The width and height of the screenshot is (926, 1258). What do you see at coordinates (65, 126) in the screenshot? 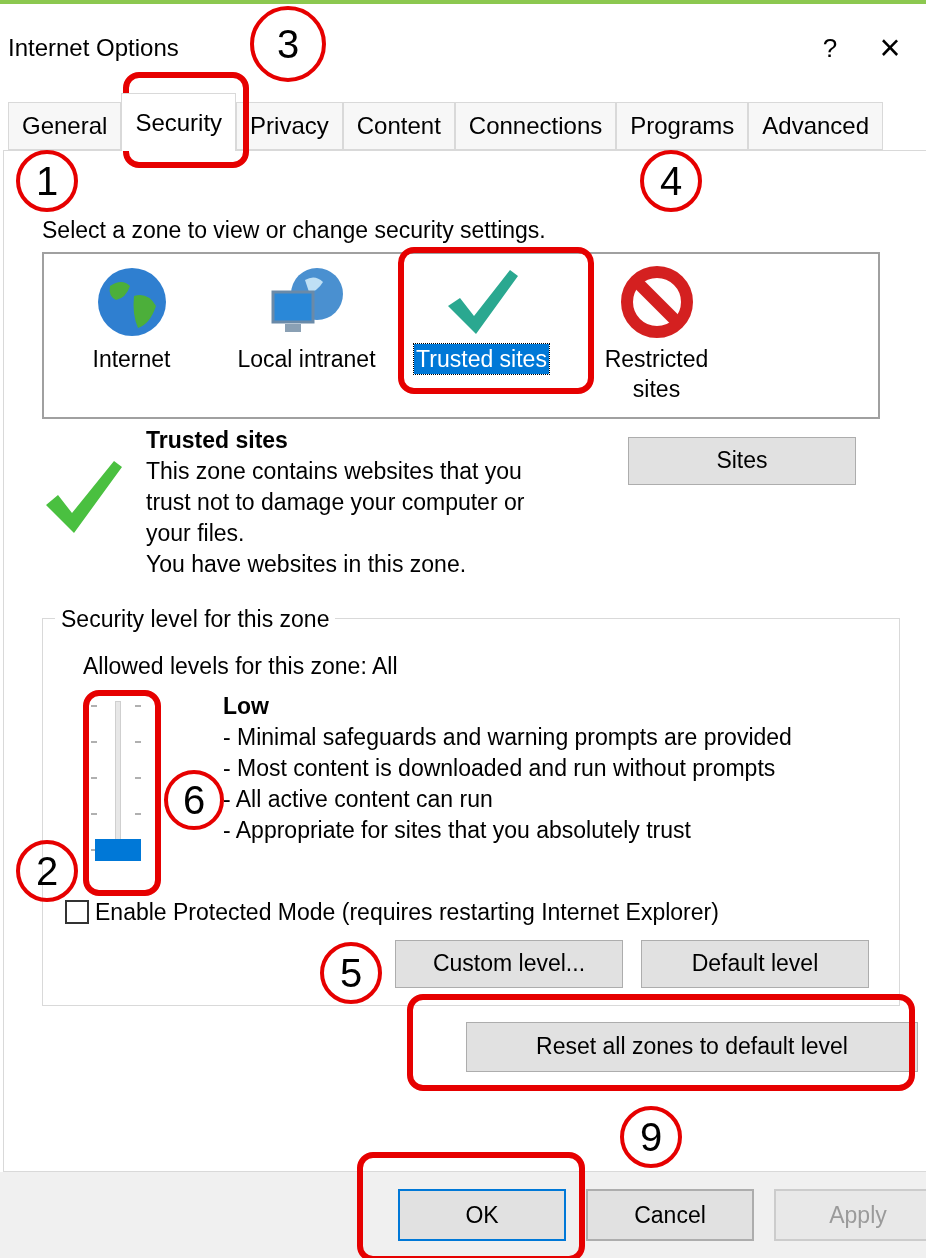
I see `tab: General` at bounding box center [65, 126].